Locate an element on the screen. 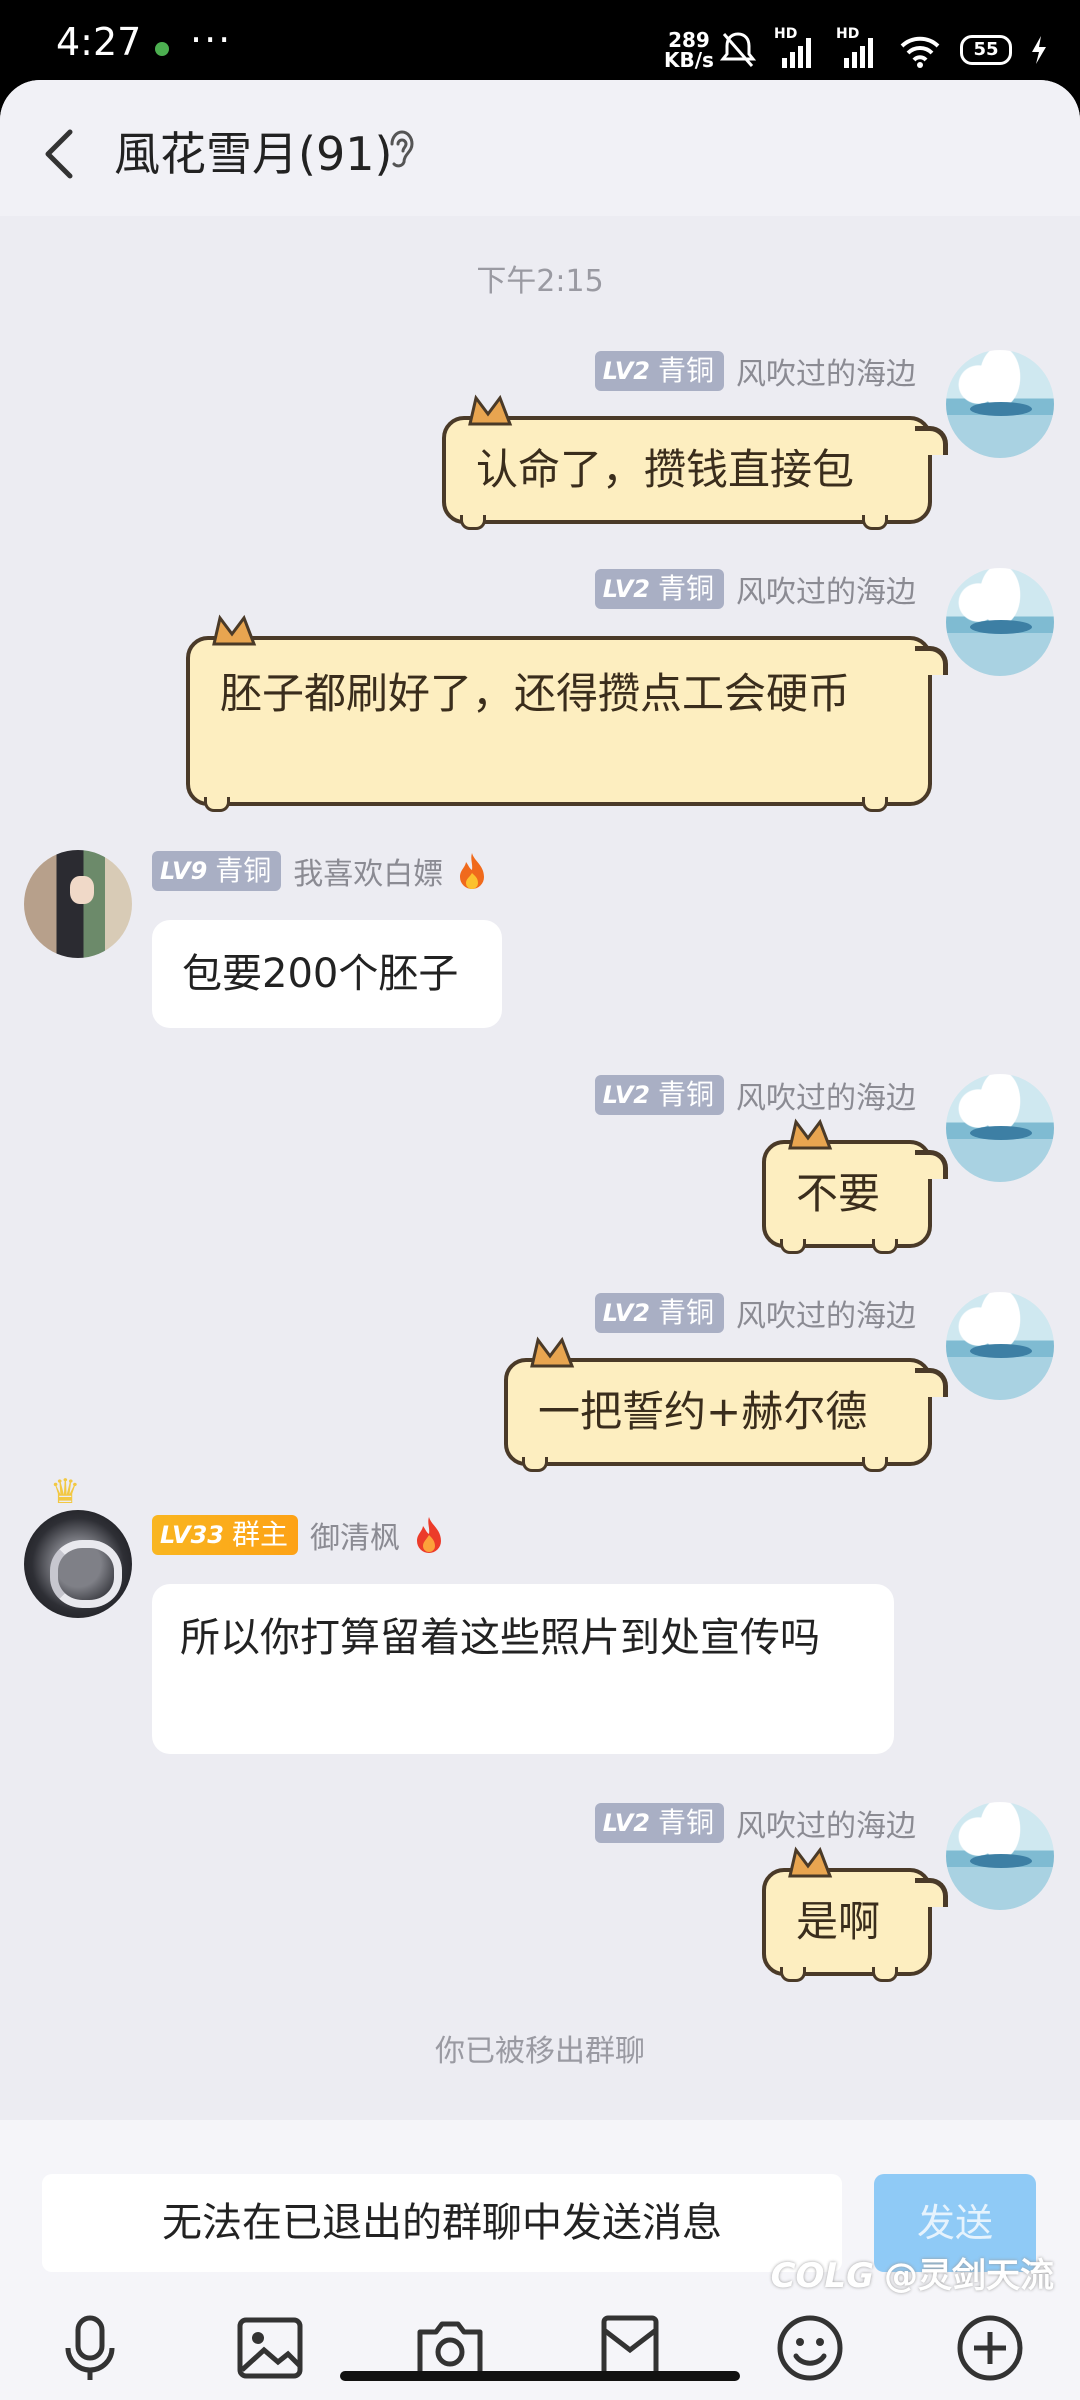 The image size is (1080, 2400). message-text: 不要 is located at coordinates (838, 1193).